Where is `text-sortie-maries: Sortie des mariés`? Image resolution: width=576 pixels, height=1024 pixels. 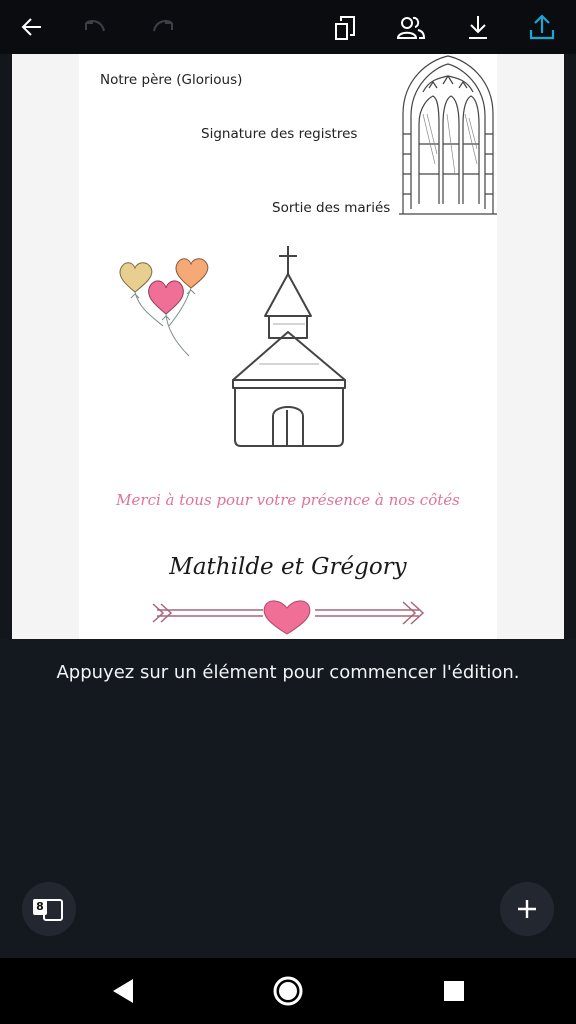
text-sortie-maries: Sortie des mariés is located at coordinates (331, 208).